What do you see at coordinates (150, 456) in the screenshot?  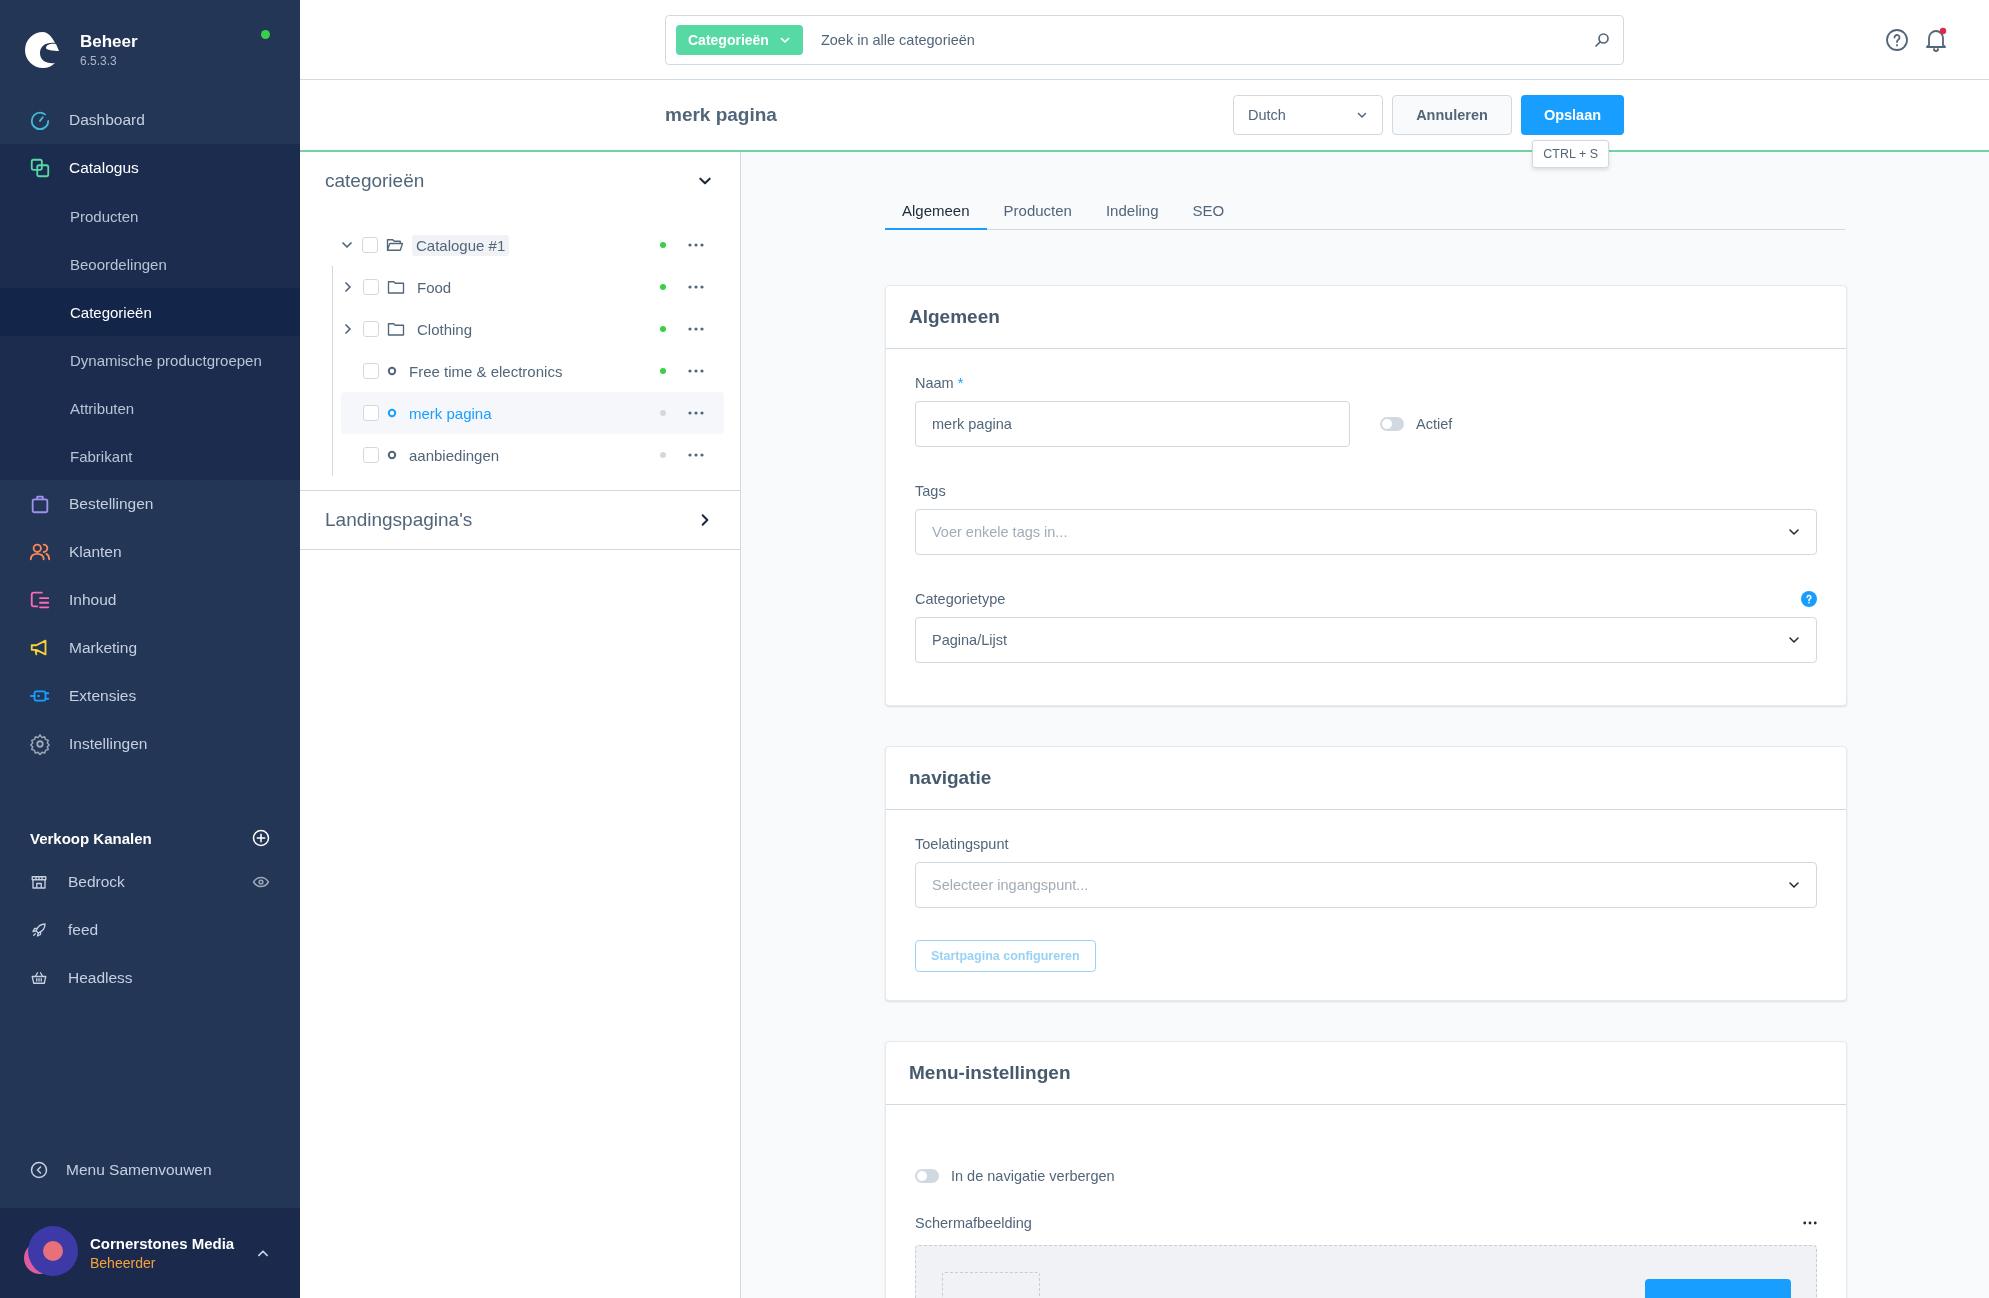 I see `nav-subitem: Fabrikant` at bounding box center [150, 456].